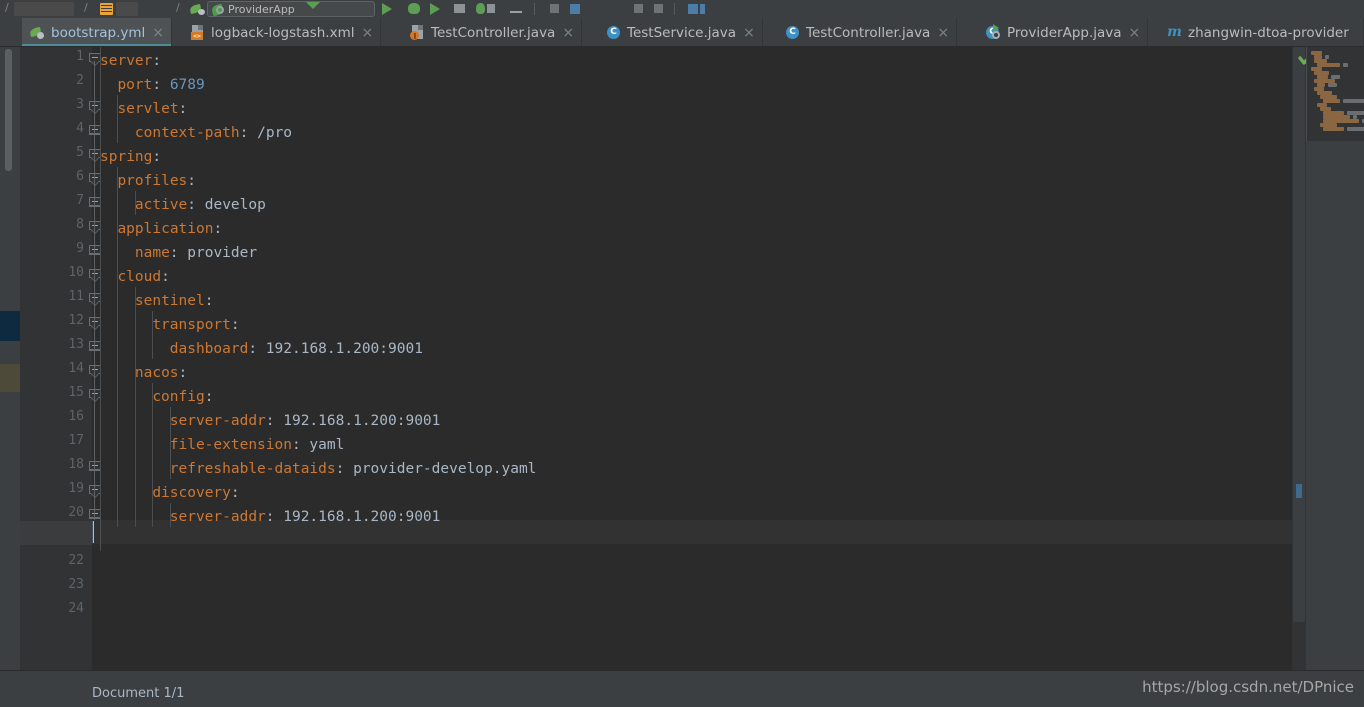  Describe the element at coordinates (435, 9) in the screenshot. I see `run-with-coverage-icon` at that location.